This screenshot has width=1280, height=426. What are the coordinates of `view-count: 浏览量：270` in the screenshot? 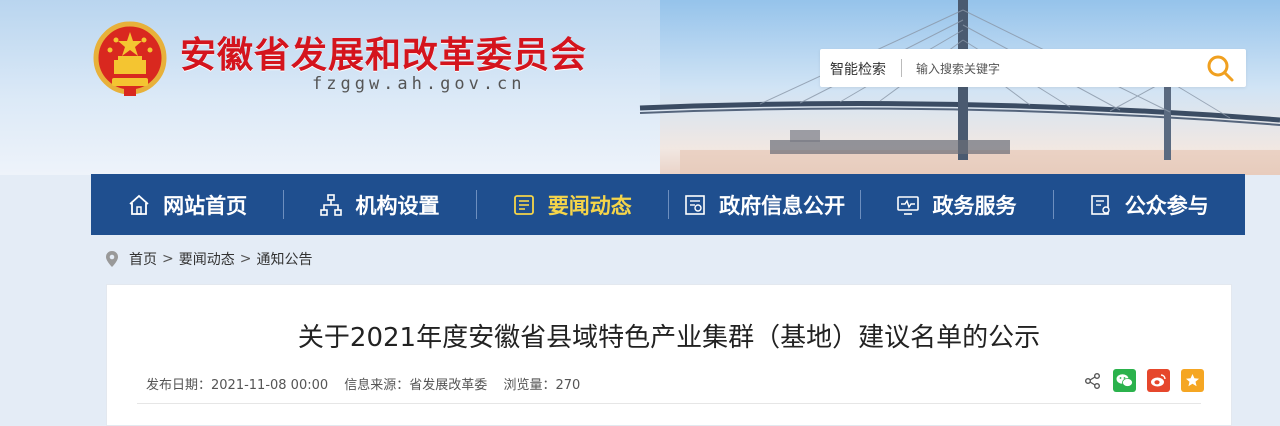 It's located at (542, 385).